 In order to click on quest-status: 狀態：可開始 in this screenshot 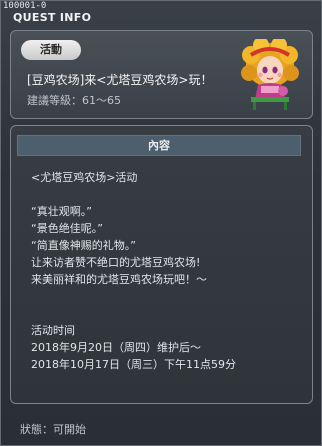, I will do `click(53, 429)`.